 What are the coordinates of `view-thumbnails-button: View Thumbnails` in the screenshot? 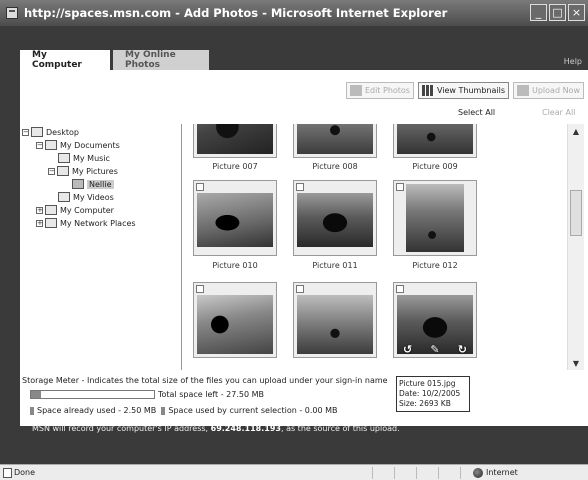 It's located at (463, 90).